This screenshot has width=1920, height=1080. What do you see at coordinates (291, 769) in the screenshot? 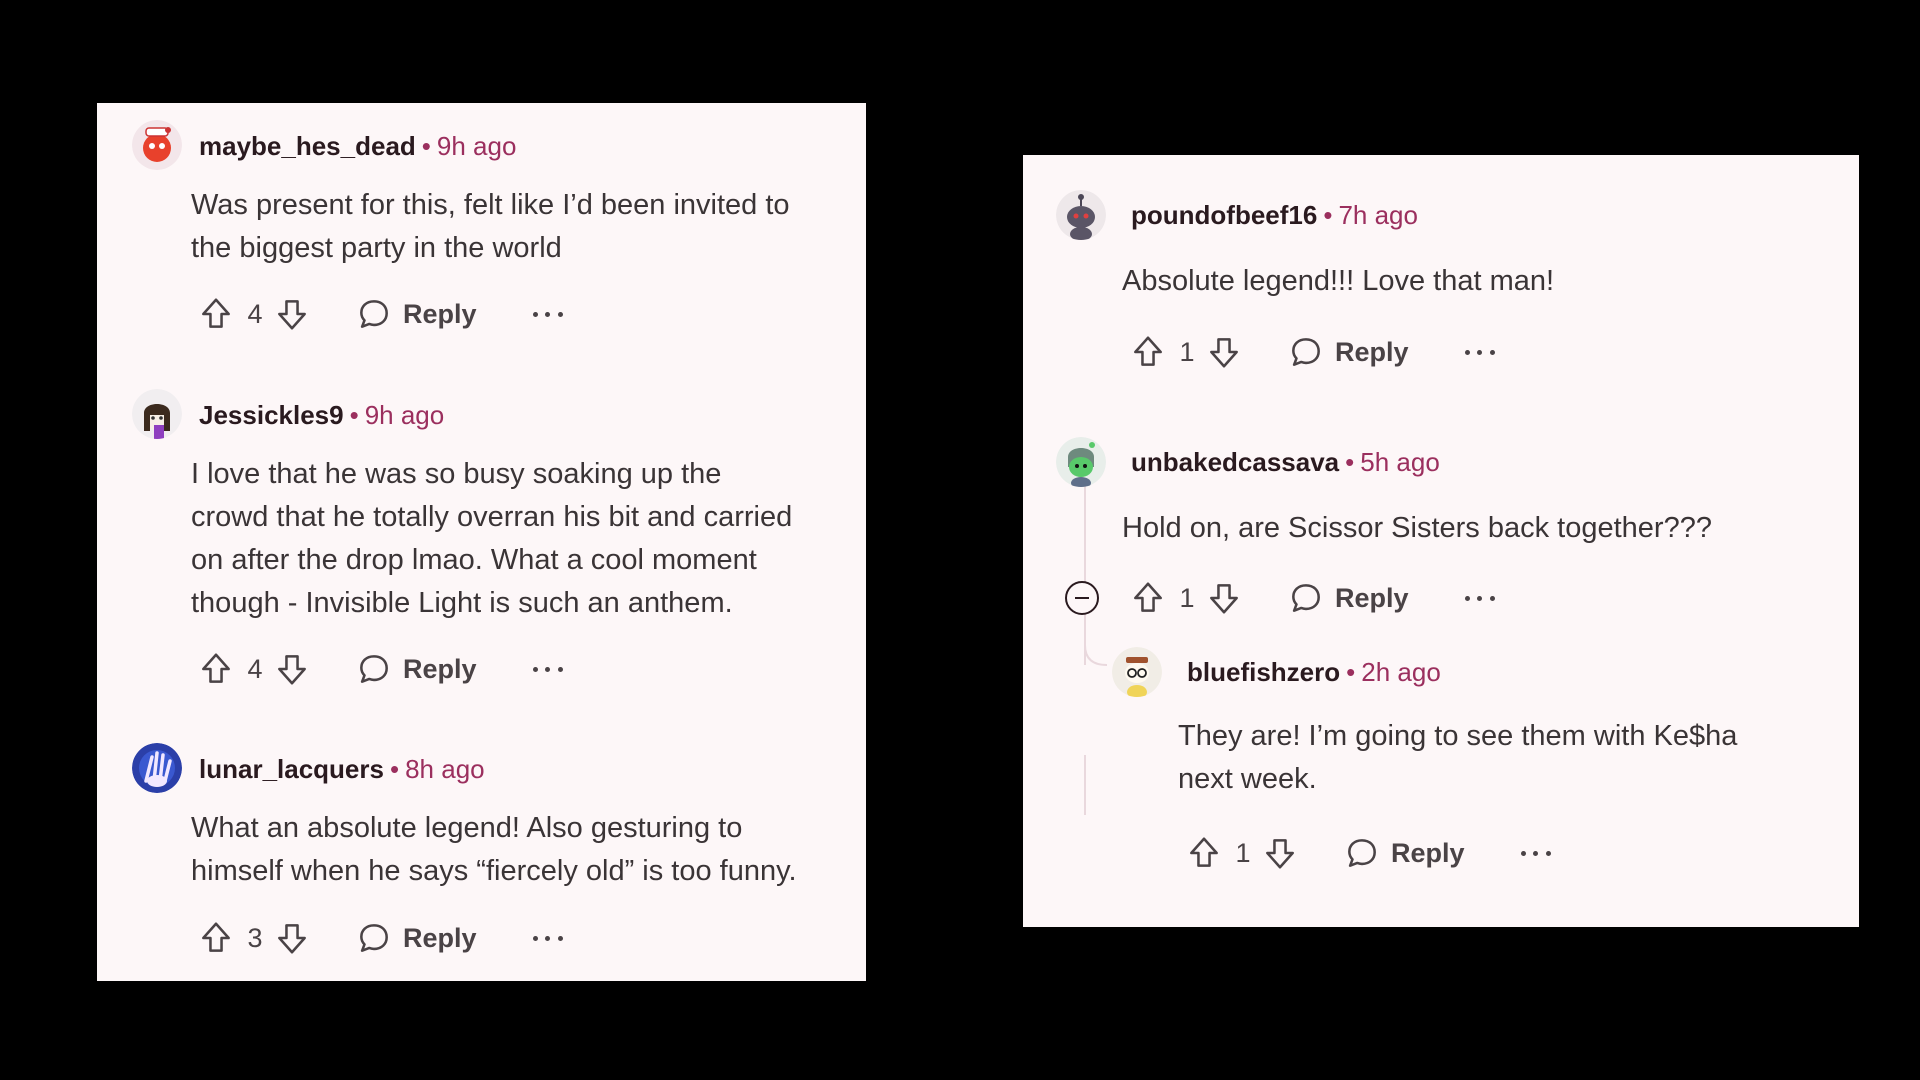
I see `username: lunar_lacquers` at bounding box center [291, 769].